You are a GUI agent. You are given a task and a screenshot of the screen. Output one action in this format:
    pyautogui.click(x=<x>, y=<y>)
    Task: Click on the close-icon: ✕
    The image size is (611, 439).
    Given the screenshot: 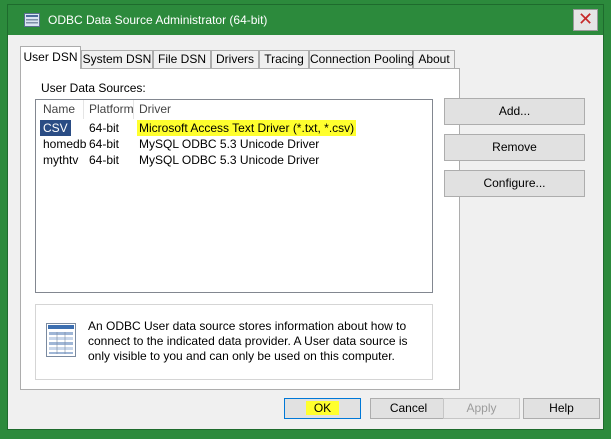 What is the action you would take?
    pyautogui.click(x=585, y=19)
    